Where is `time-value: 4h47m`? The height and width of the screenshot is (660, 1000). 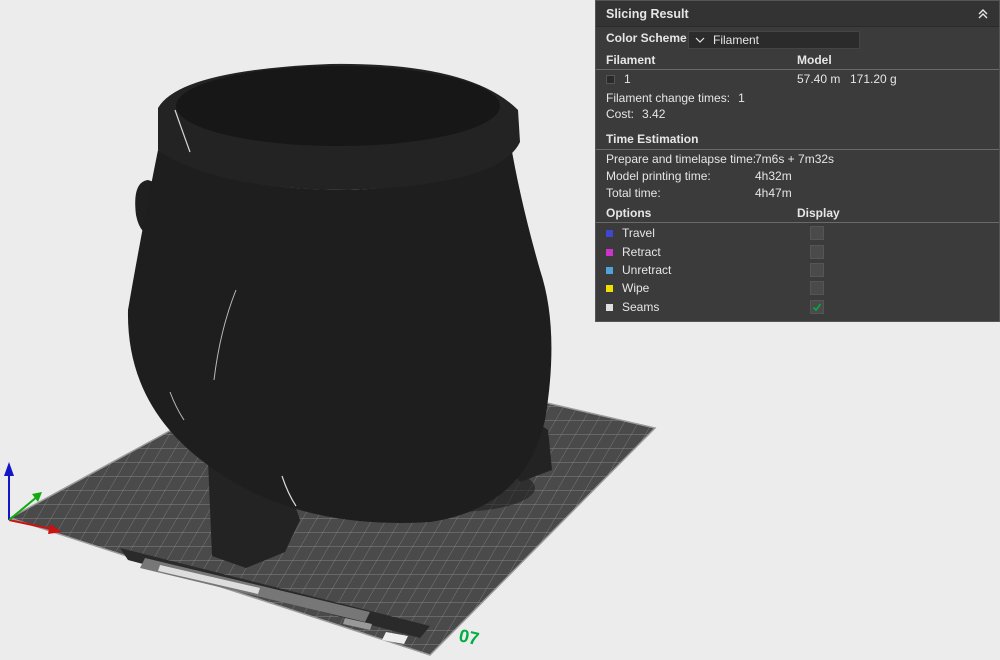 time-value: 4h47m is located at coordinates (773, 193).